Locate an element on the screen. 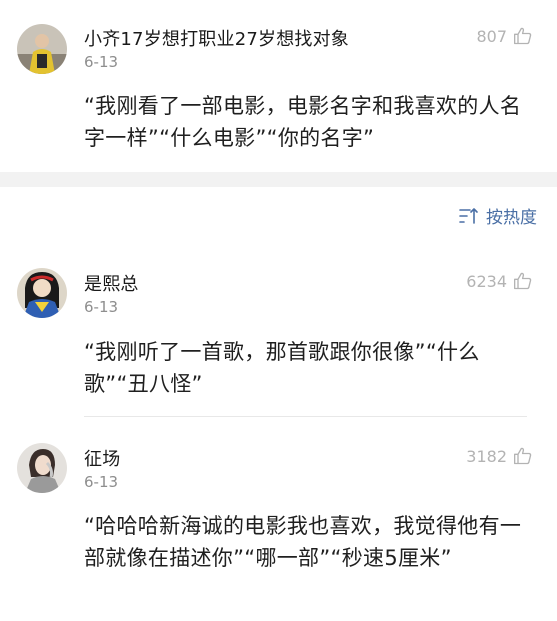  username: 是熙总 is located at coordinates (111, 283).